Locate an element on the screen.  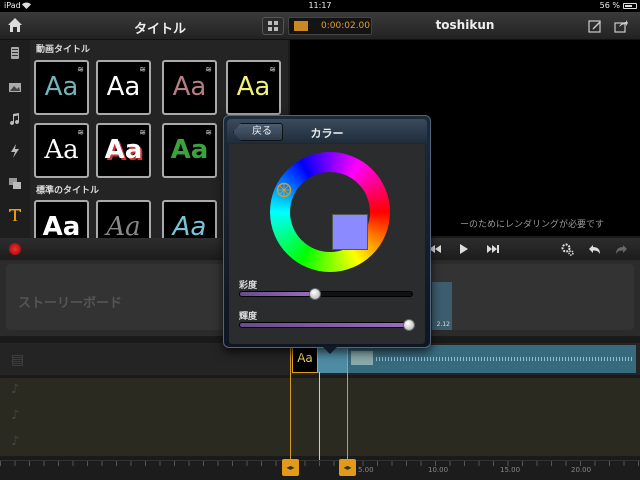
title-tile-7: Aa ≋ is located at coordinates (189, 150).